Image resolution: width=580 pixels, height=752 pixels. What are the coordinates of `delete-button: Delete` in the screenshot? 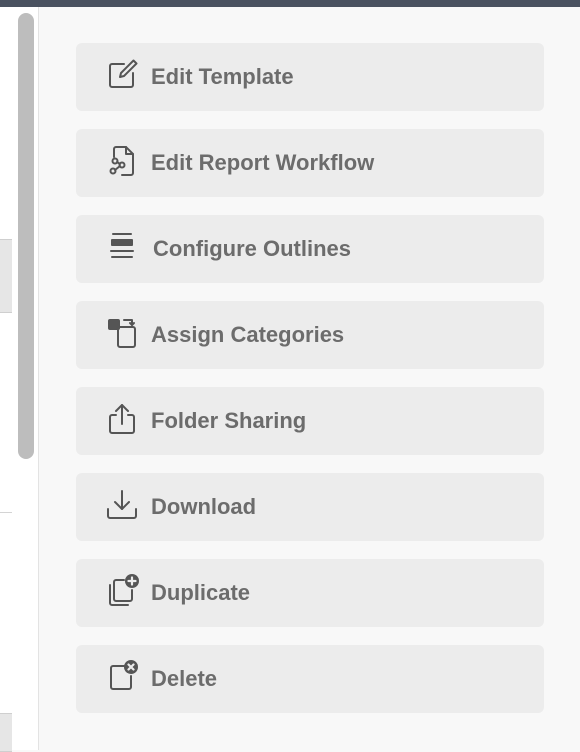 It's located at (310, 679).